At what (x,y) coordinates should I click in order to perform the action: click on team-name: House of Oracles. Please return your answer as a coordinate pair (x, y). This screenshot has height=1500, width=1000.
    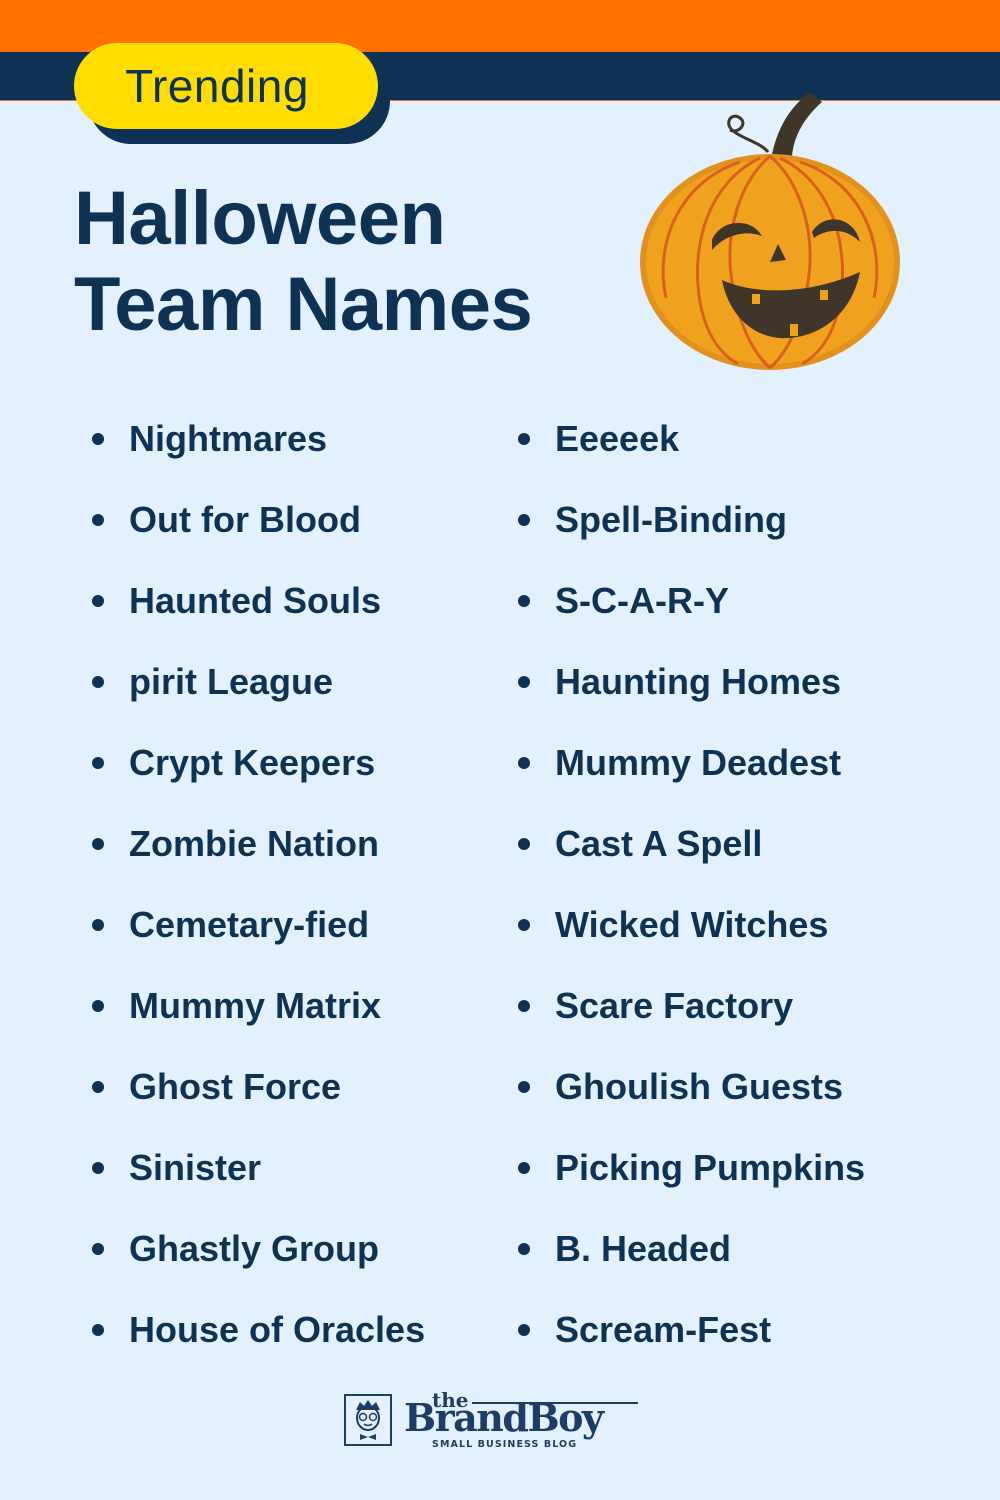
    Looking at the image, I should click on (277, 1329).